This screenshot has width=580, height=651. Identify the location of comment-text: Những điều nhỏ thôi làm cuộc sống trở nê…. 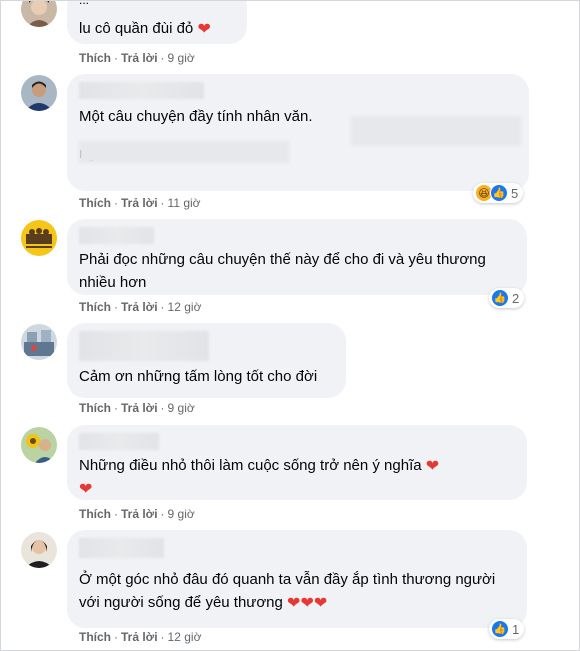
(250, 465).